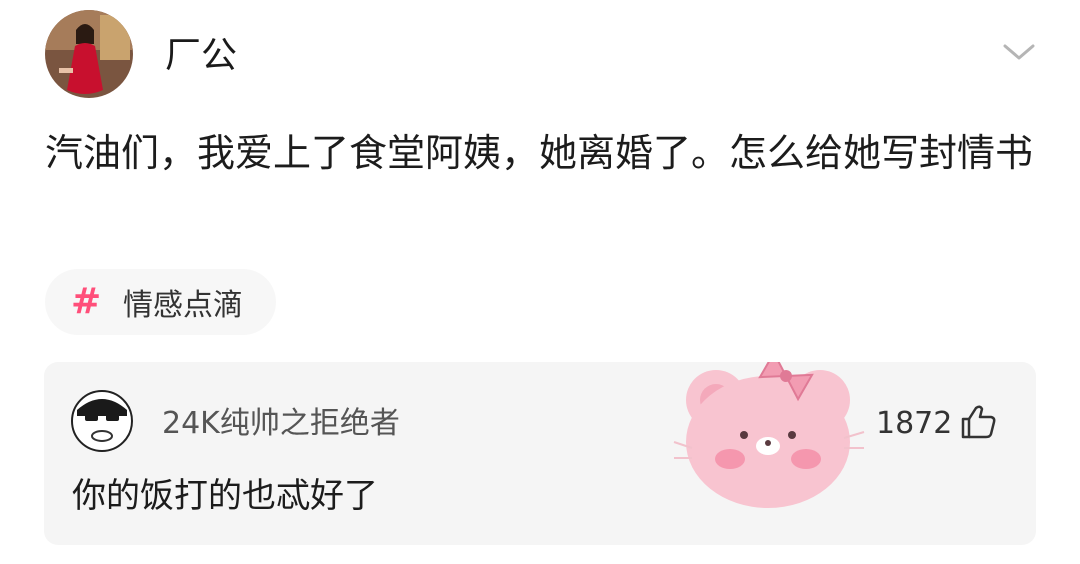 The width and height of the screenshot is (1080, 564). What do you see at coordinates (281, 424) in the screenshot?
I see `commenter-name: 24K纯帅之拒绝者` at bounding box center [281, 424].